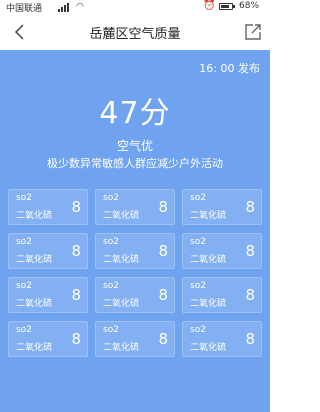 The width and height of the screenshot is (320, 412). What do you see at coordinates (253, 32) in the screenshot?
I see `share-icon` at bounding box center [253, 32].